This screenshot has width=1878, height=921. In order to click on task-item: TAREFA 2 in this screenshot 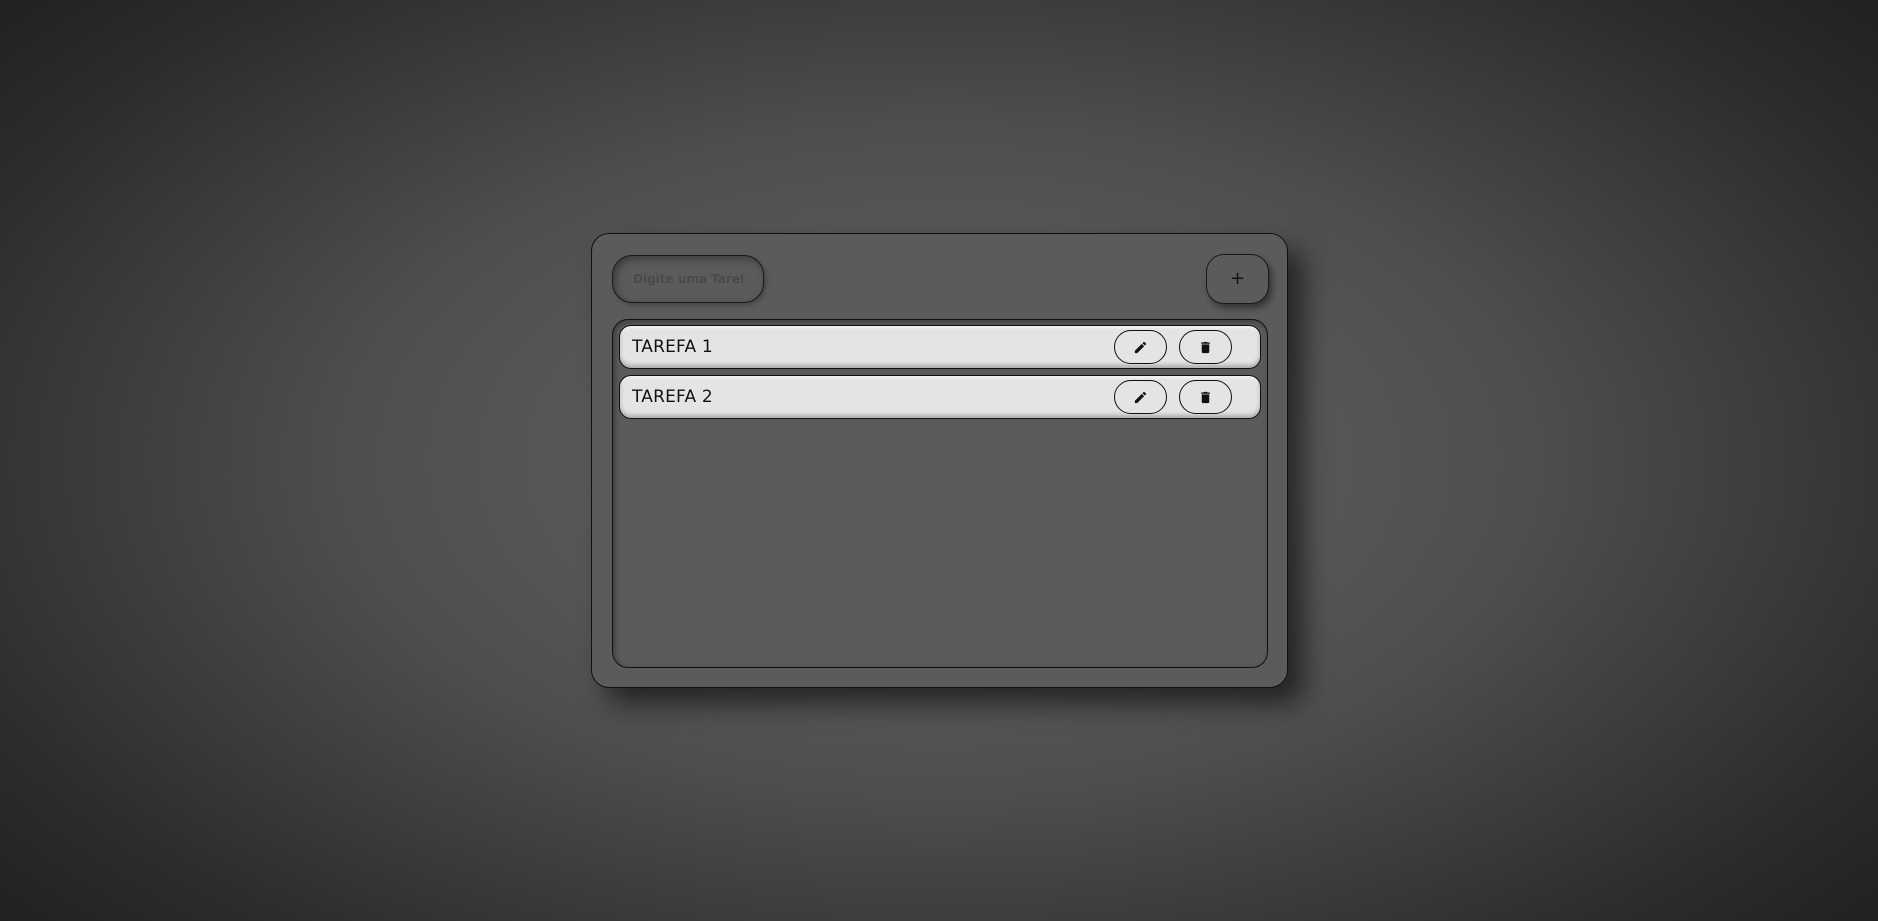, I will do `click(940, 397)`.